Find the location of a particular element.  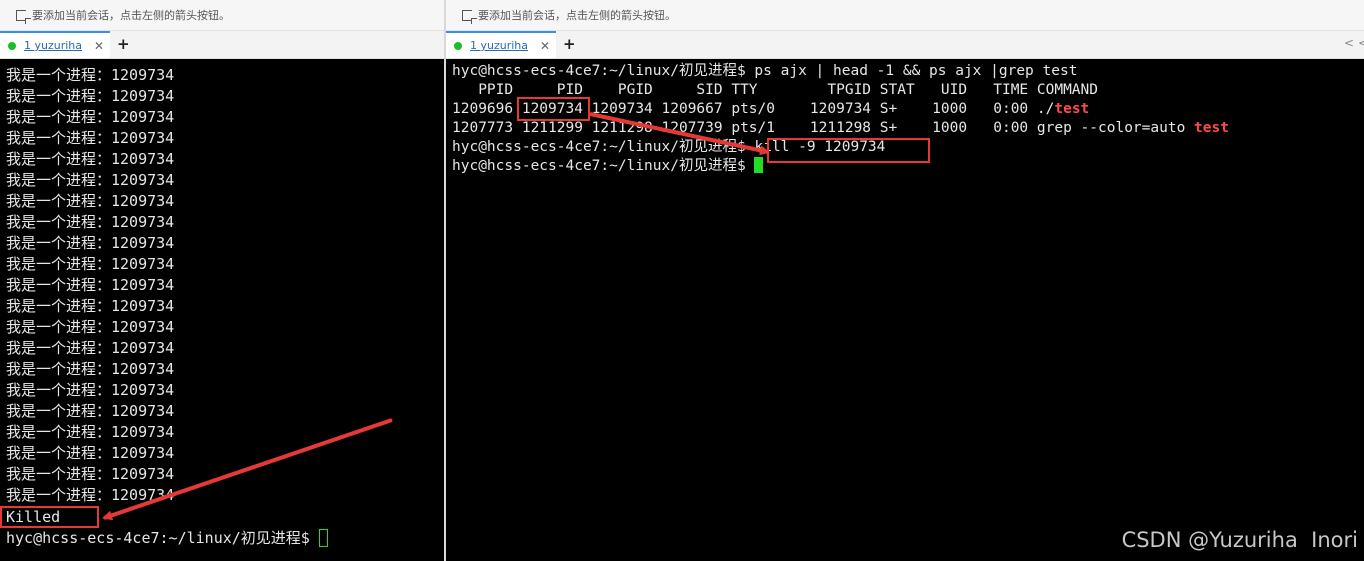

killed-highlight-box is located at coordinates (49, 517).